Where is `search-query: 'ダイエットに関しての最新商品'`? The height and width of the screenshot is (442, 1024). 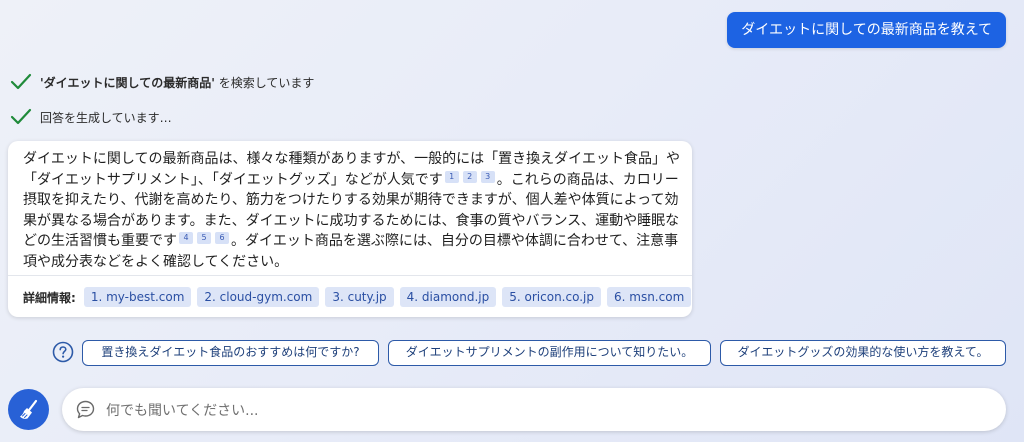 search-query: 'ダイエットに関しての最新商品' is located at coordinates (127, 82).